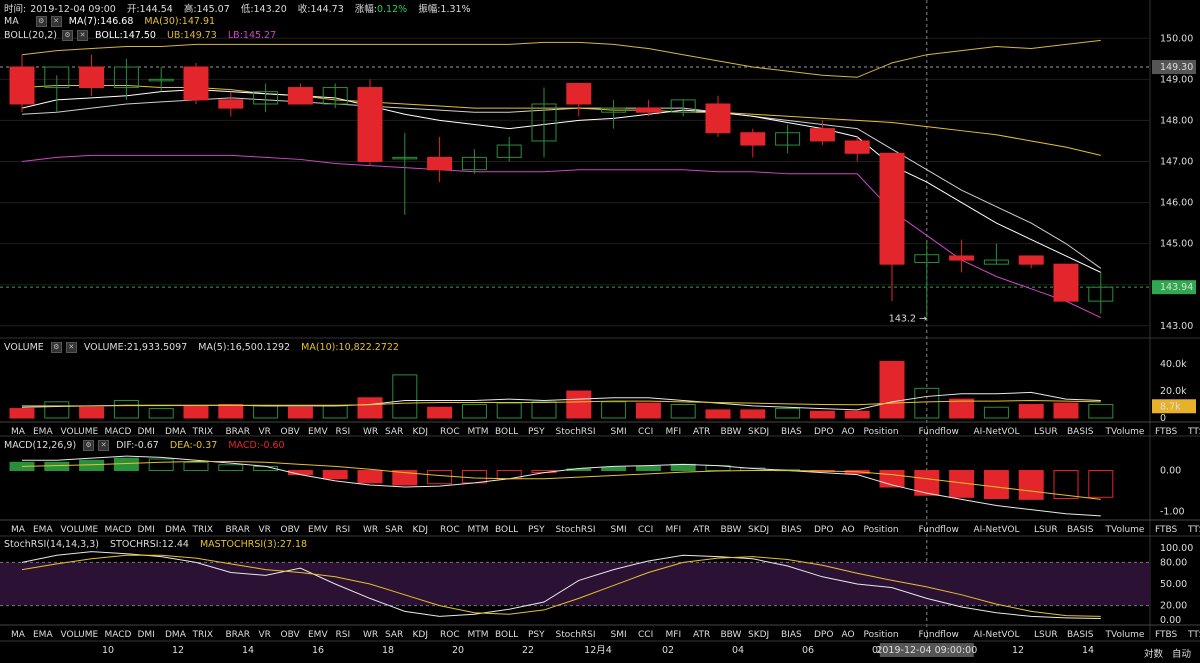  What do you see at coordinates (291, 530) in the screenshot?
I see `indicator-tab-obv: OBV` at bounding box center [291, 530].